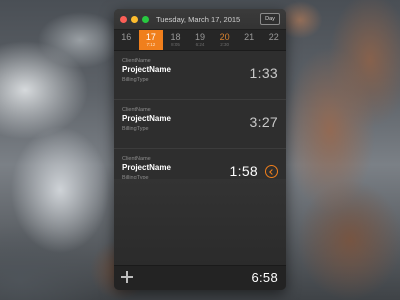  Describe the element at coordinates (145, 19) in the screenshot. I see `zoom-button` at that location.